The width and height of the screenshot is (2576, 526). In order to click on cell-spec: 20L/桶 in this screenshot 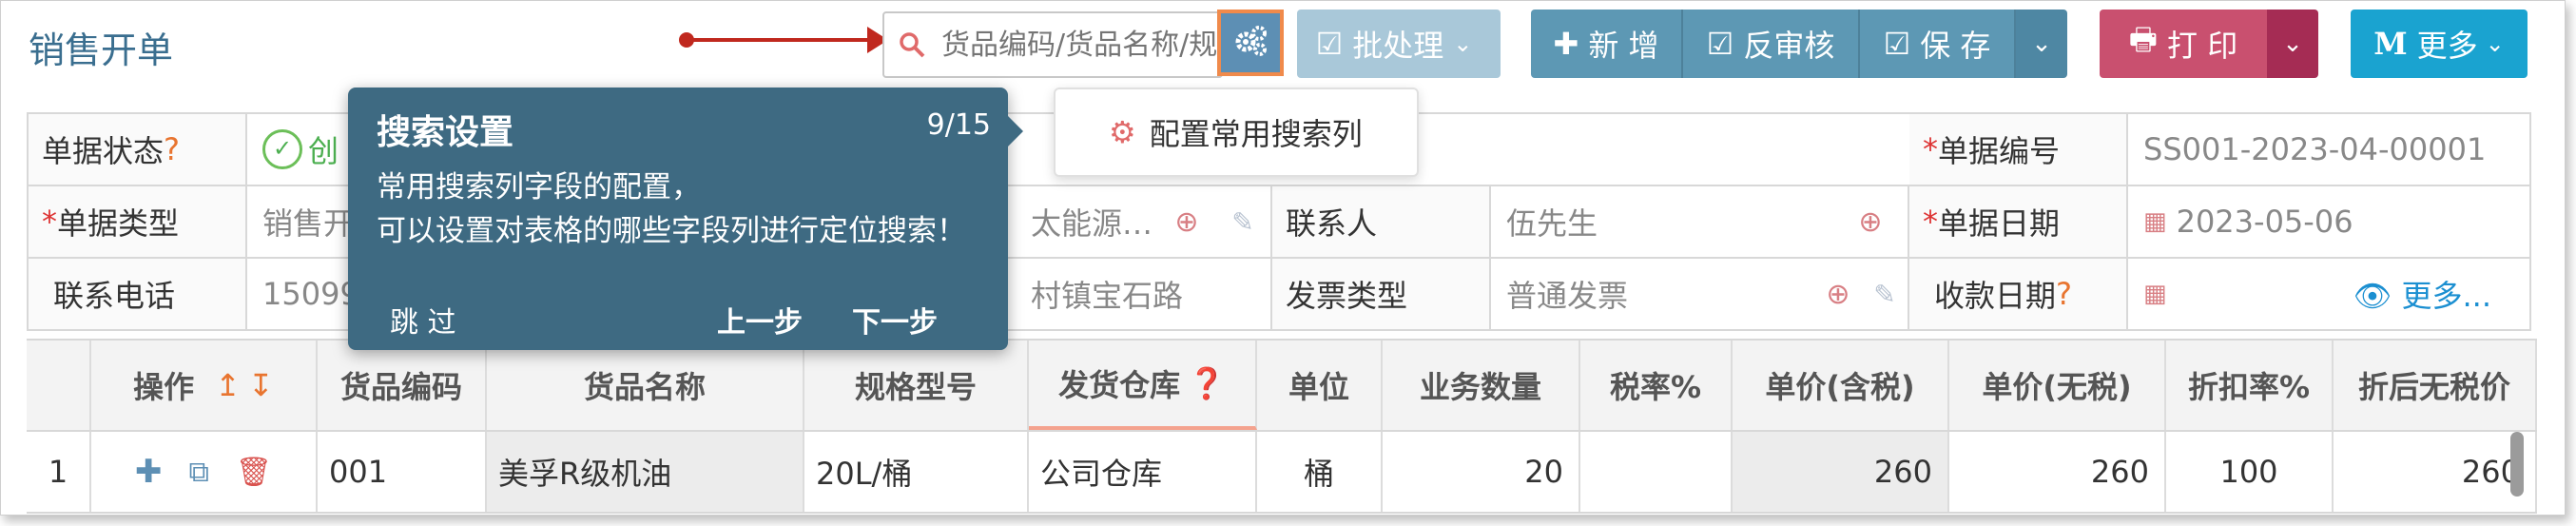, I will do `click(916, 472)`.